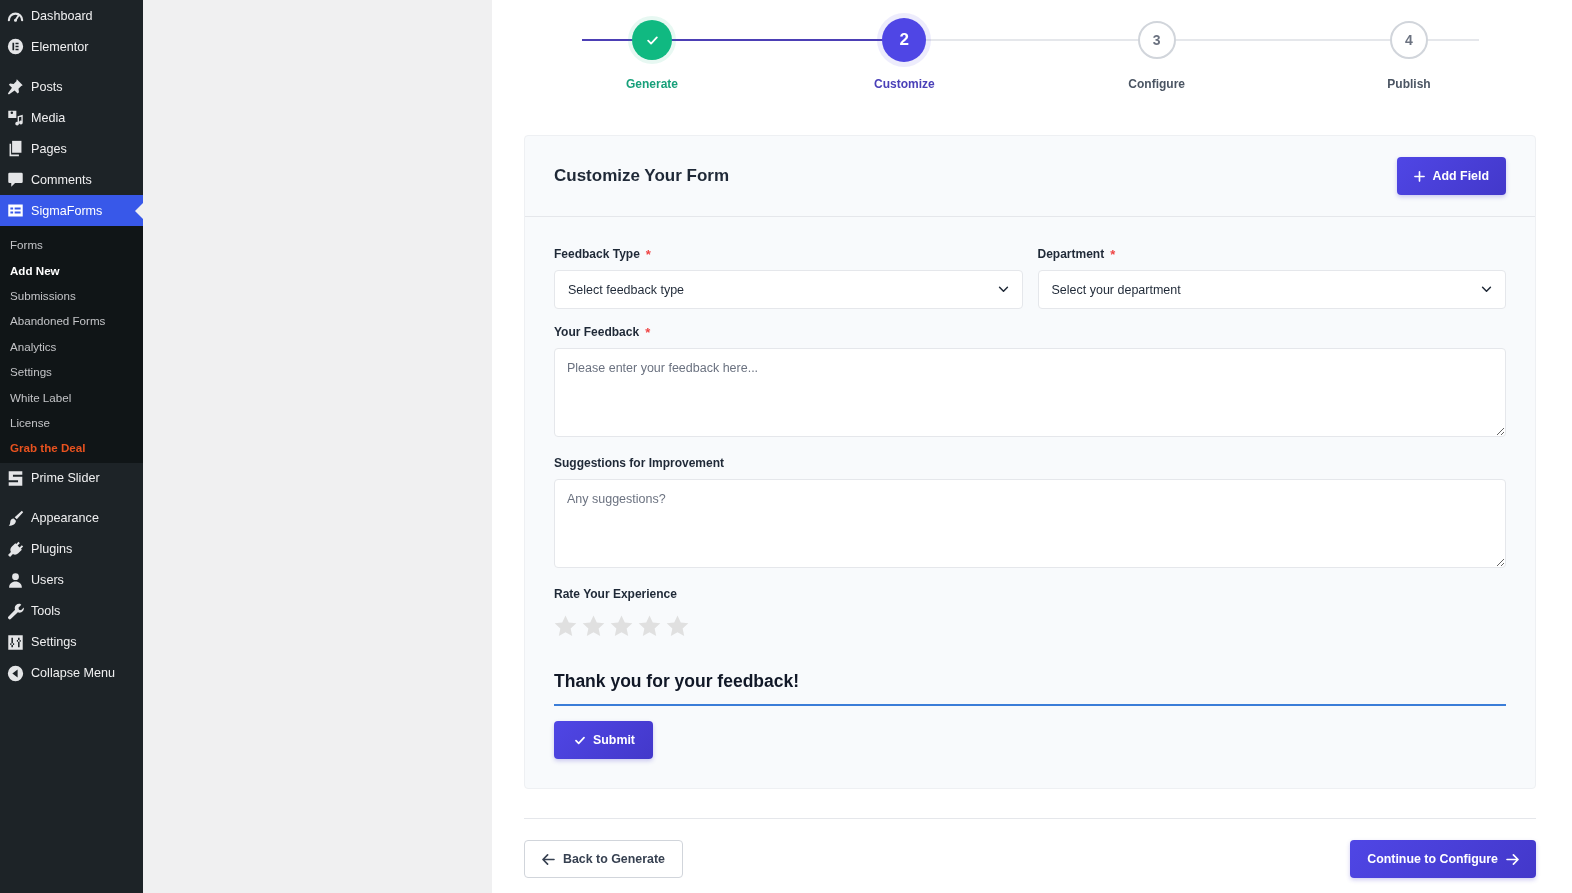  Describe the element at coordinates (71, 117) in the screenshot. I see `menu-item: Media` at that location.